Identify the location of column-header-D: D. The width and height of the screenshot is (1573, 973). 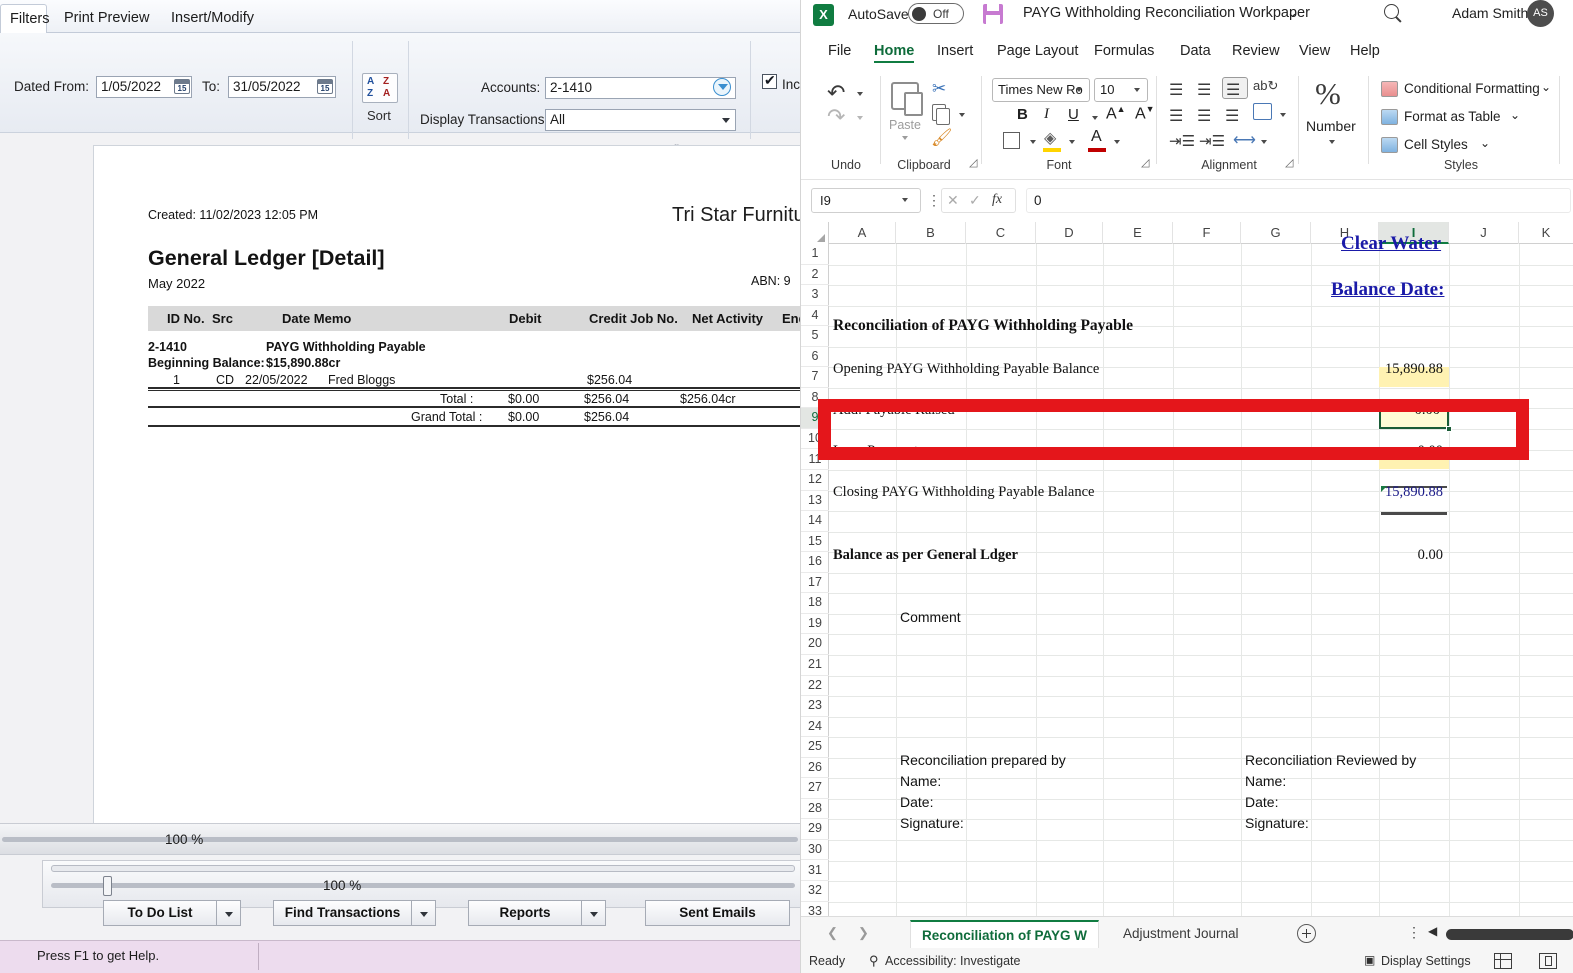
(1069, 233).